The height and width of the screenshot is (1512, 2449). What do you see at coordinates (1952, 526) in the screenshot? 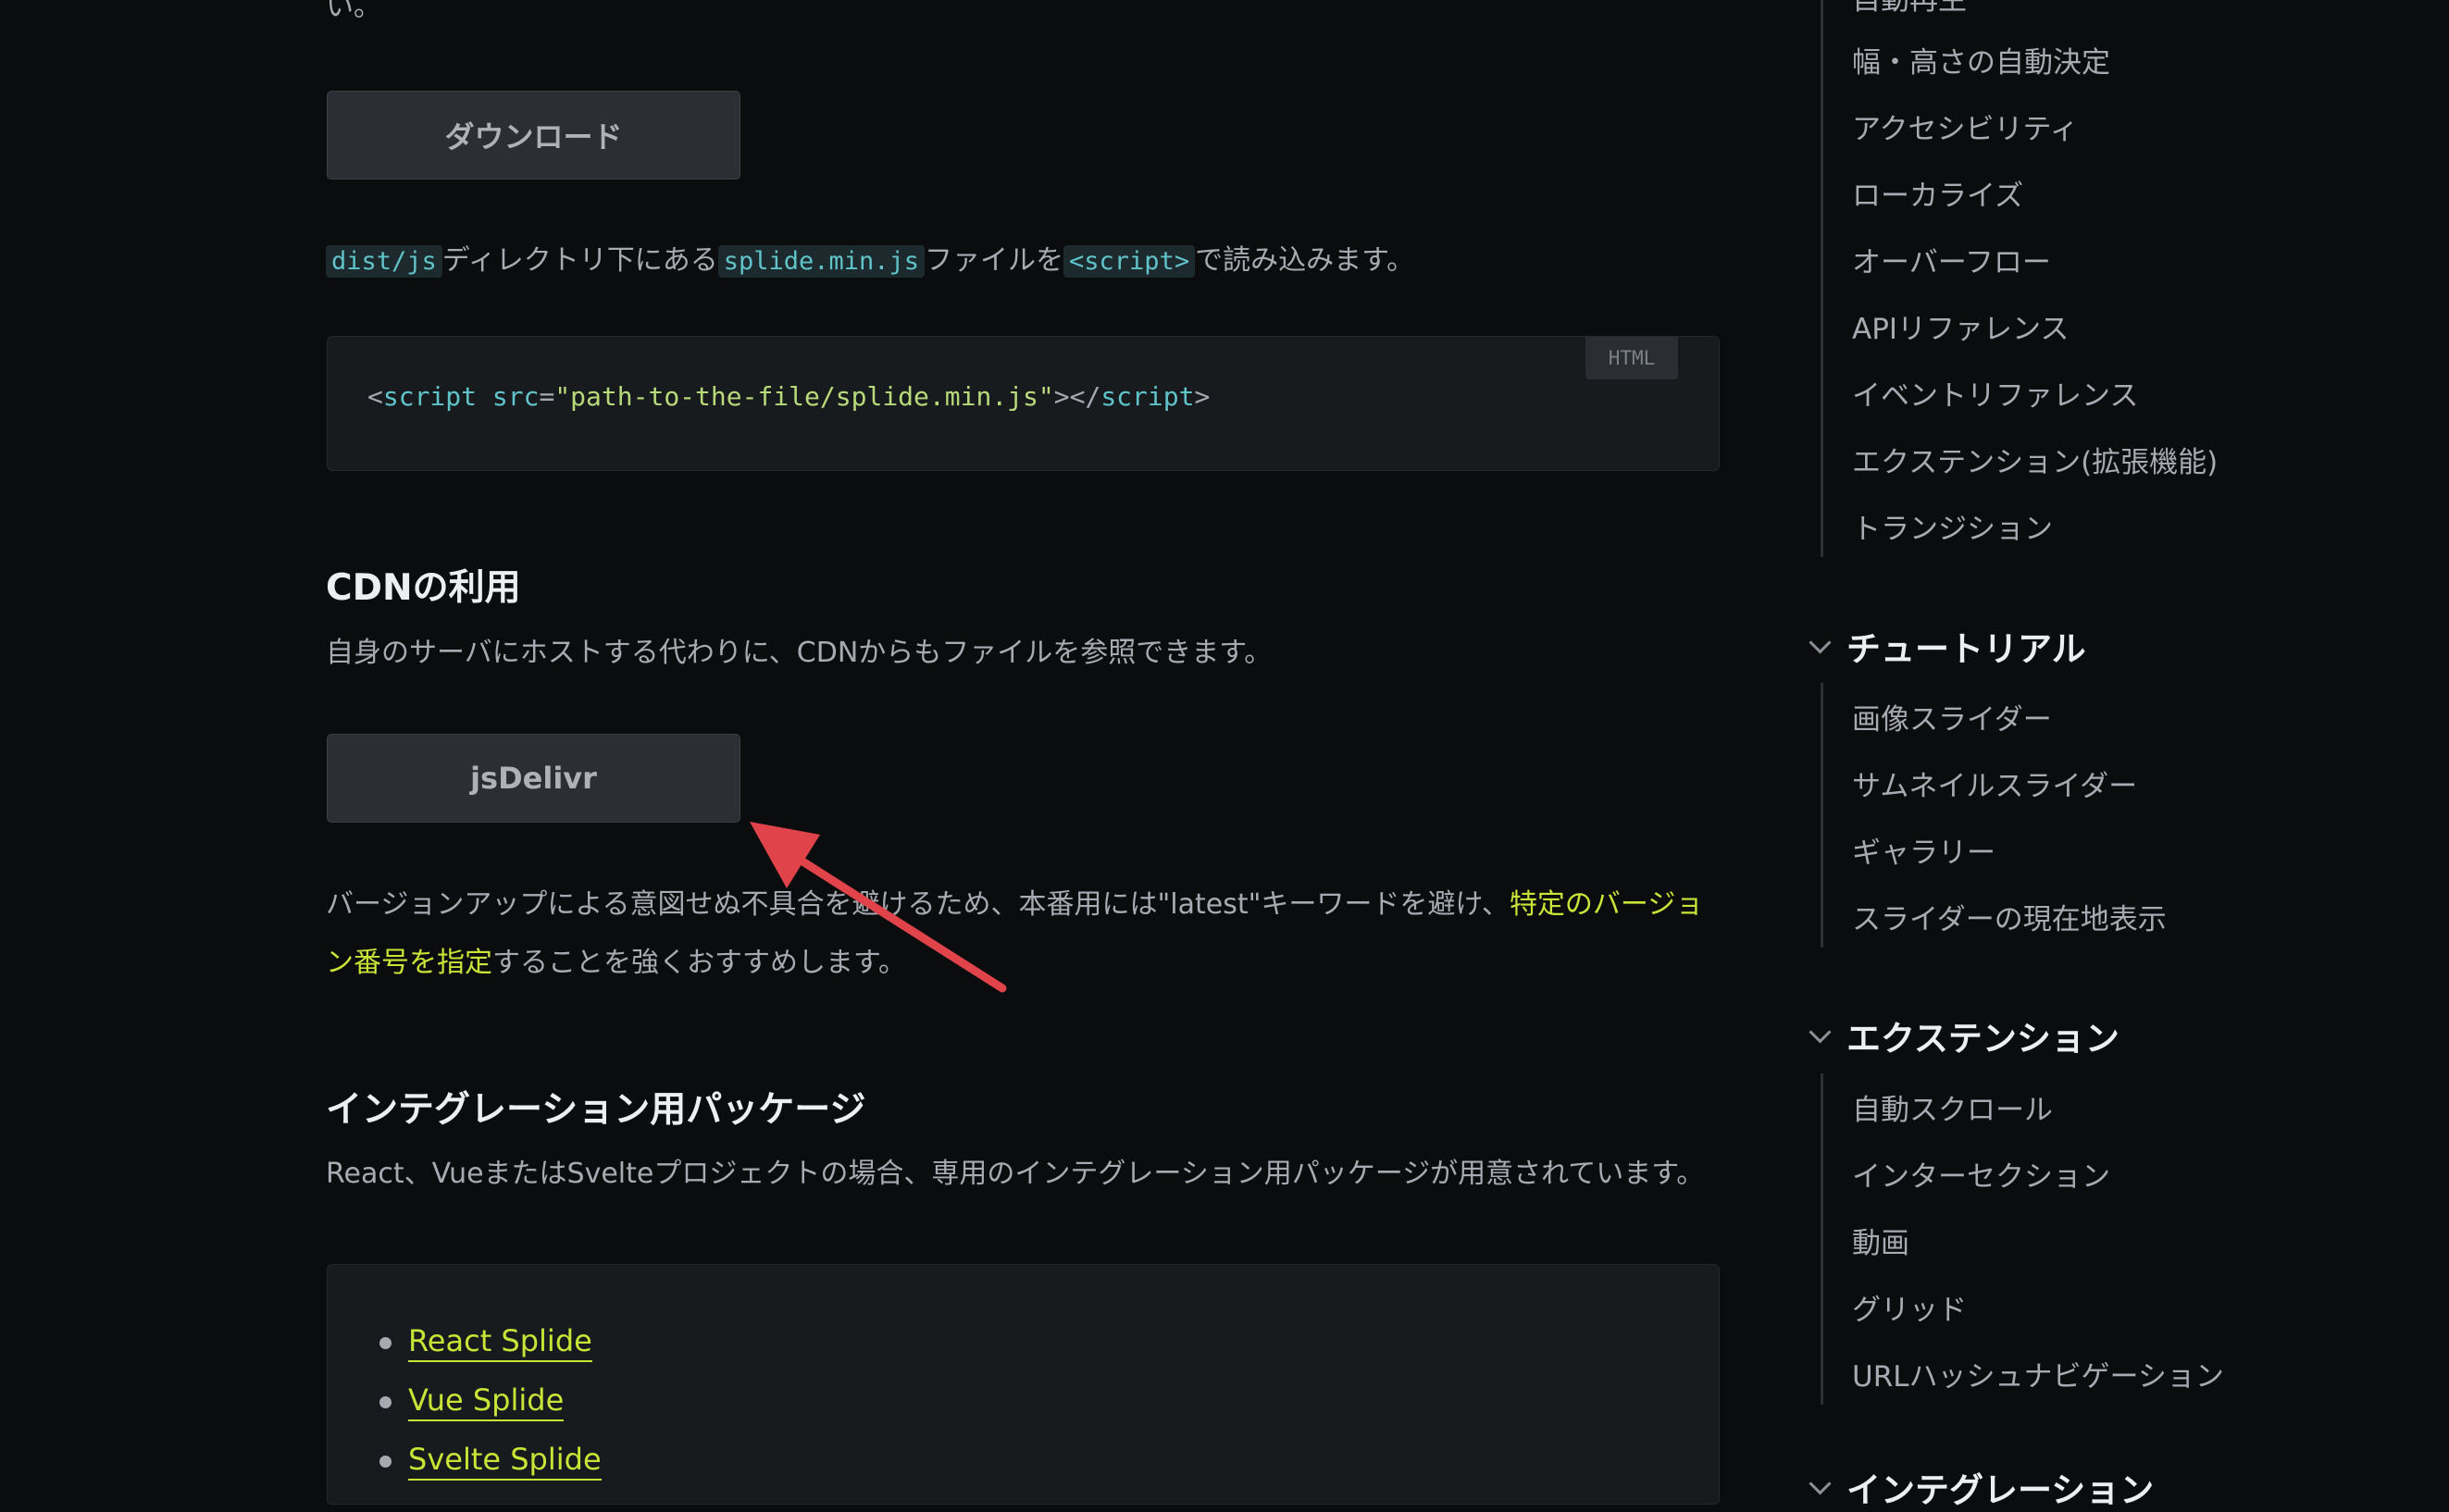
I see `sidebar-item-transition: トランジション` at bounding box center [1952, 526].